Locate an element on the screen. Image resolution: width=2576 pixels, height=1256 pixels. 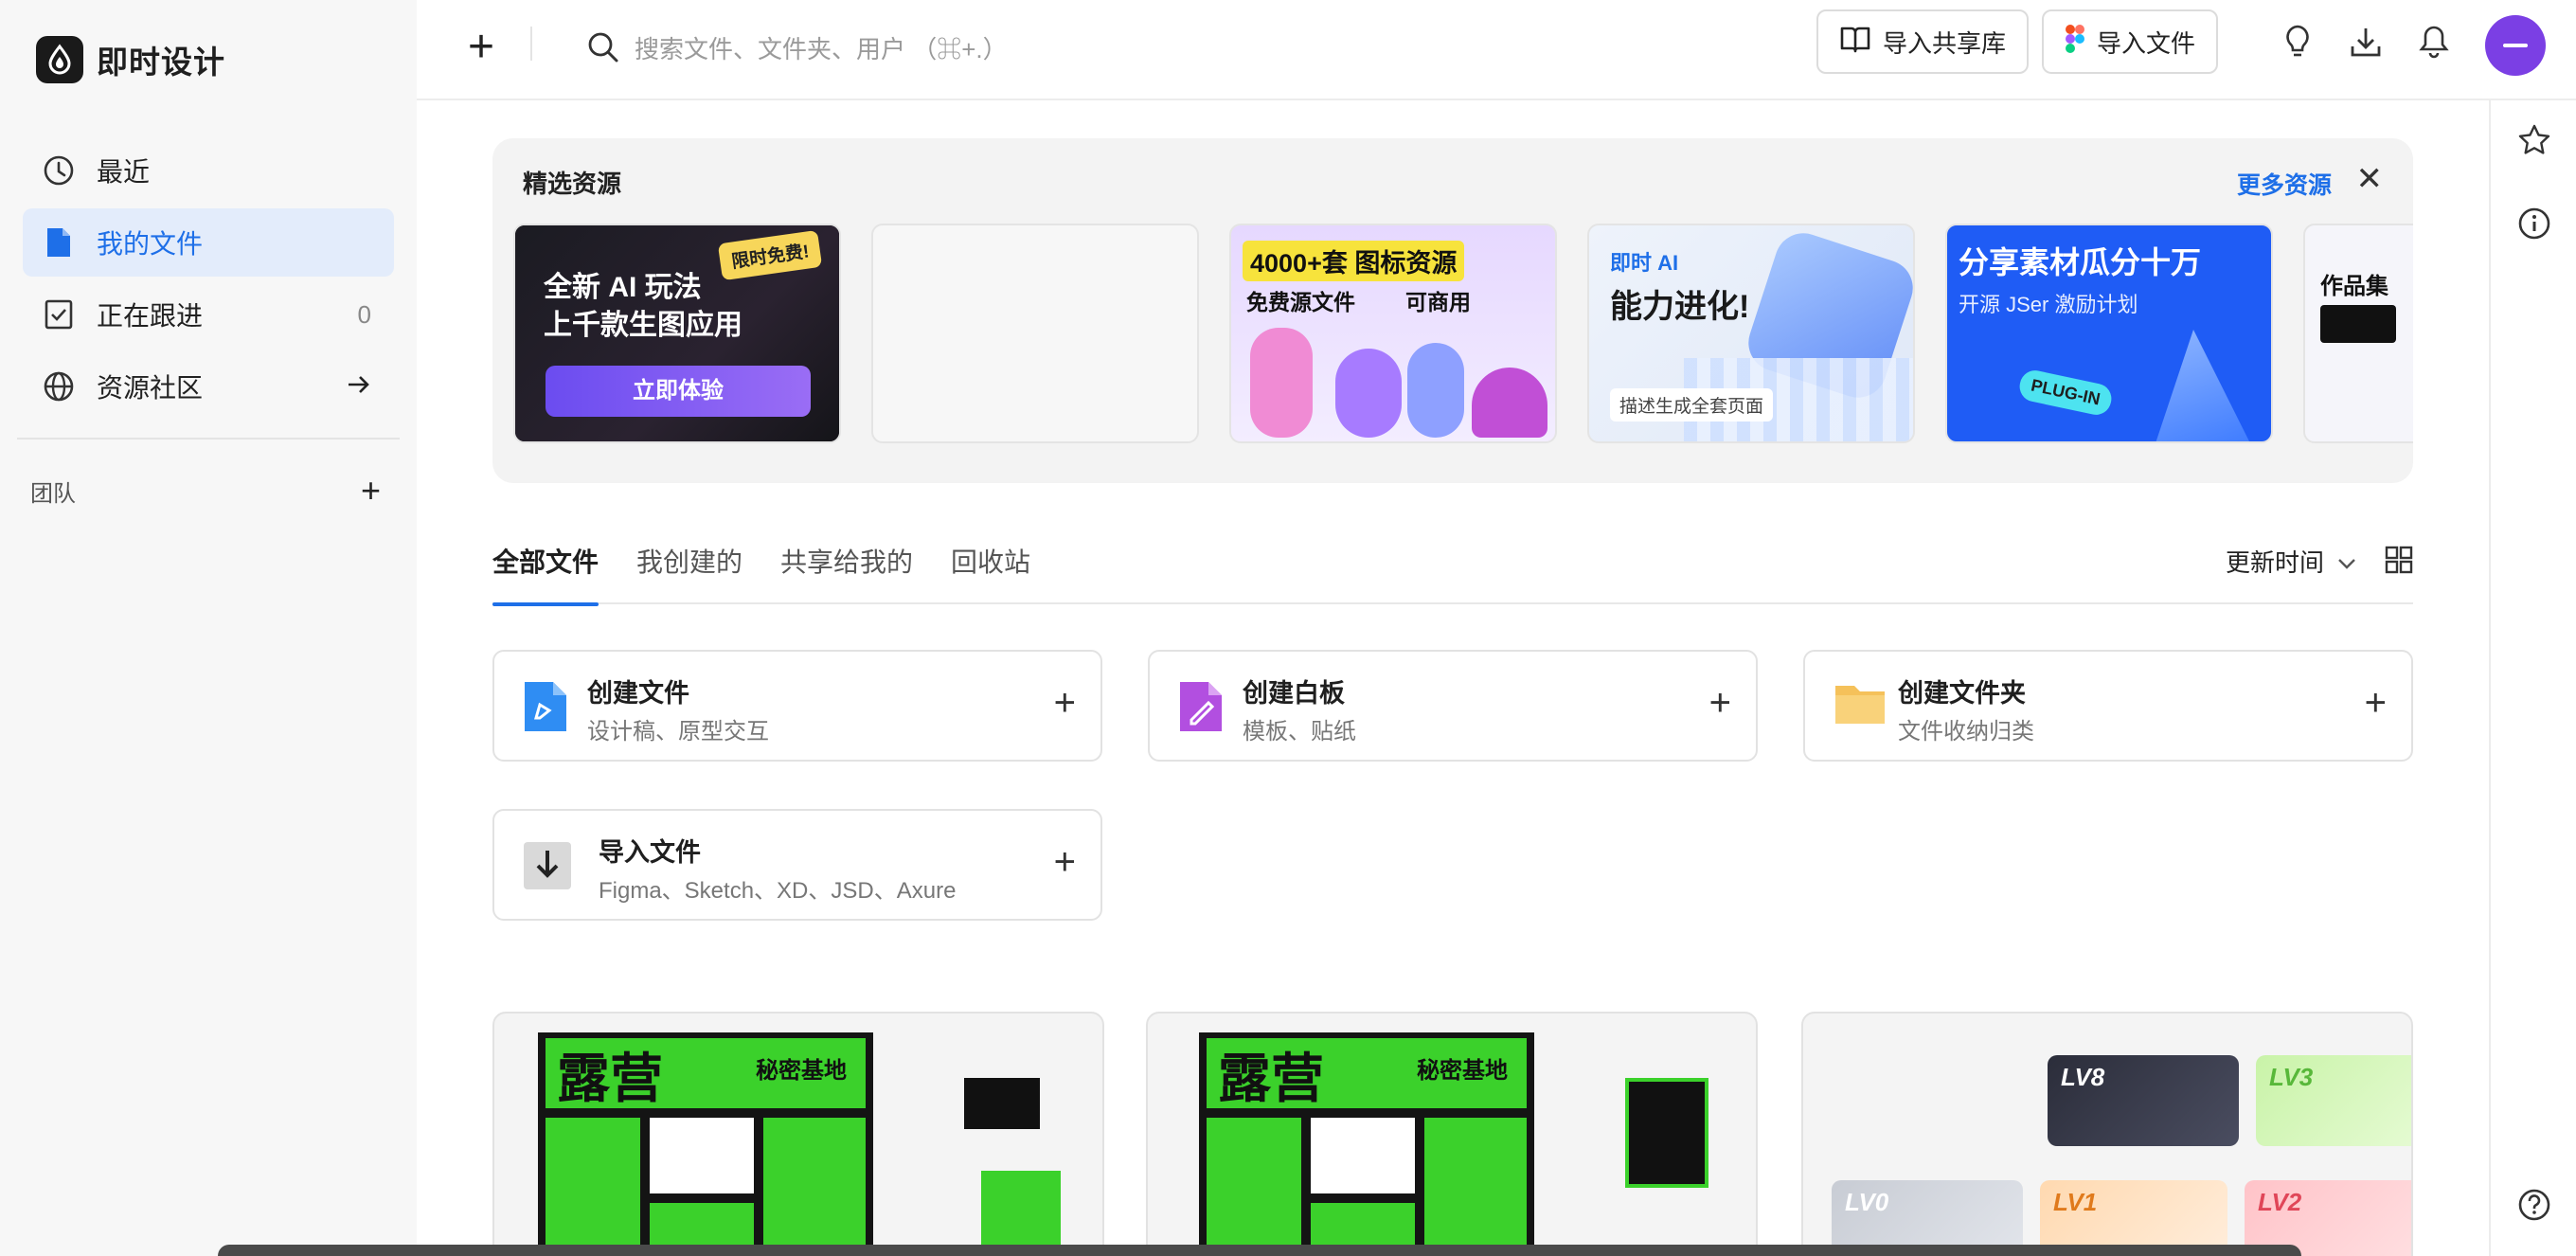
sidebar-nav: 最近 我的文件 正在跟进 0 资源社区 is located at coordinates (208, 280).